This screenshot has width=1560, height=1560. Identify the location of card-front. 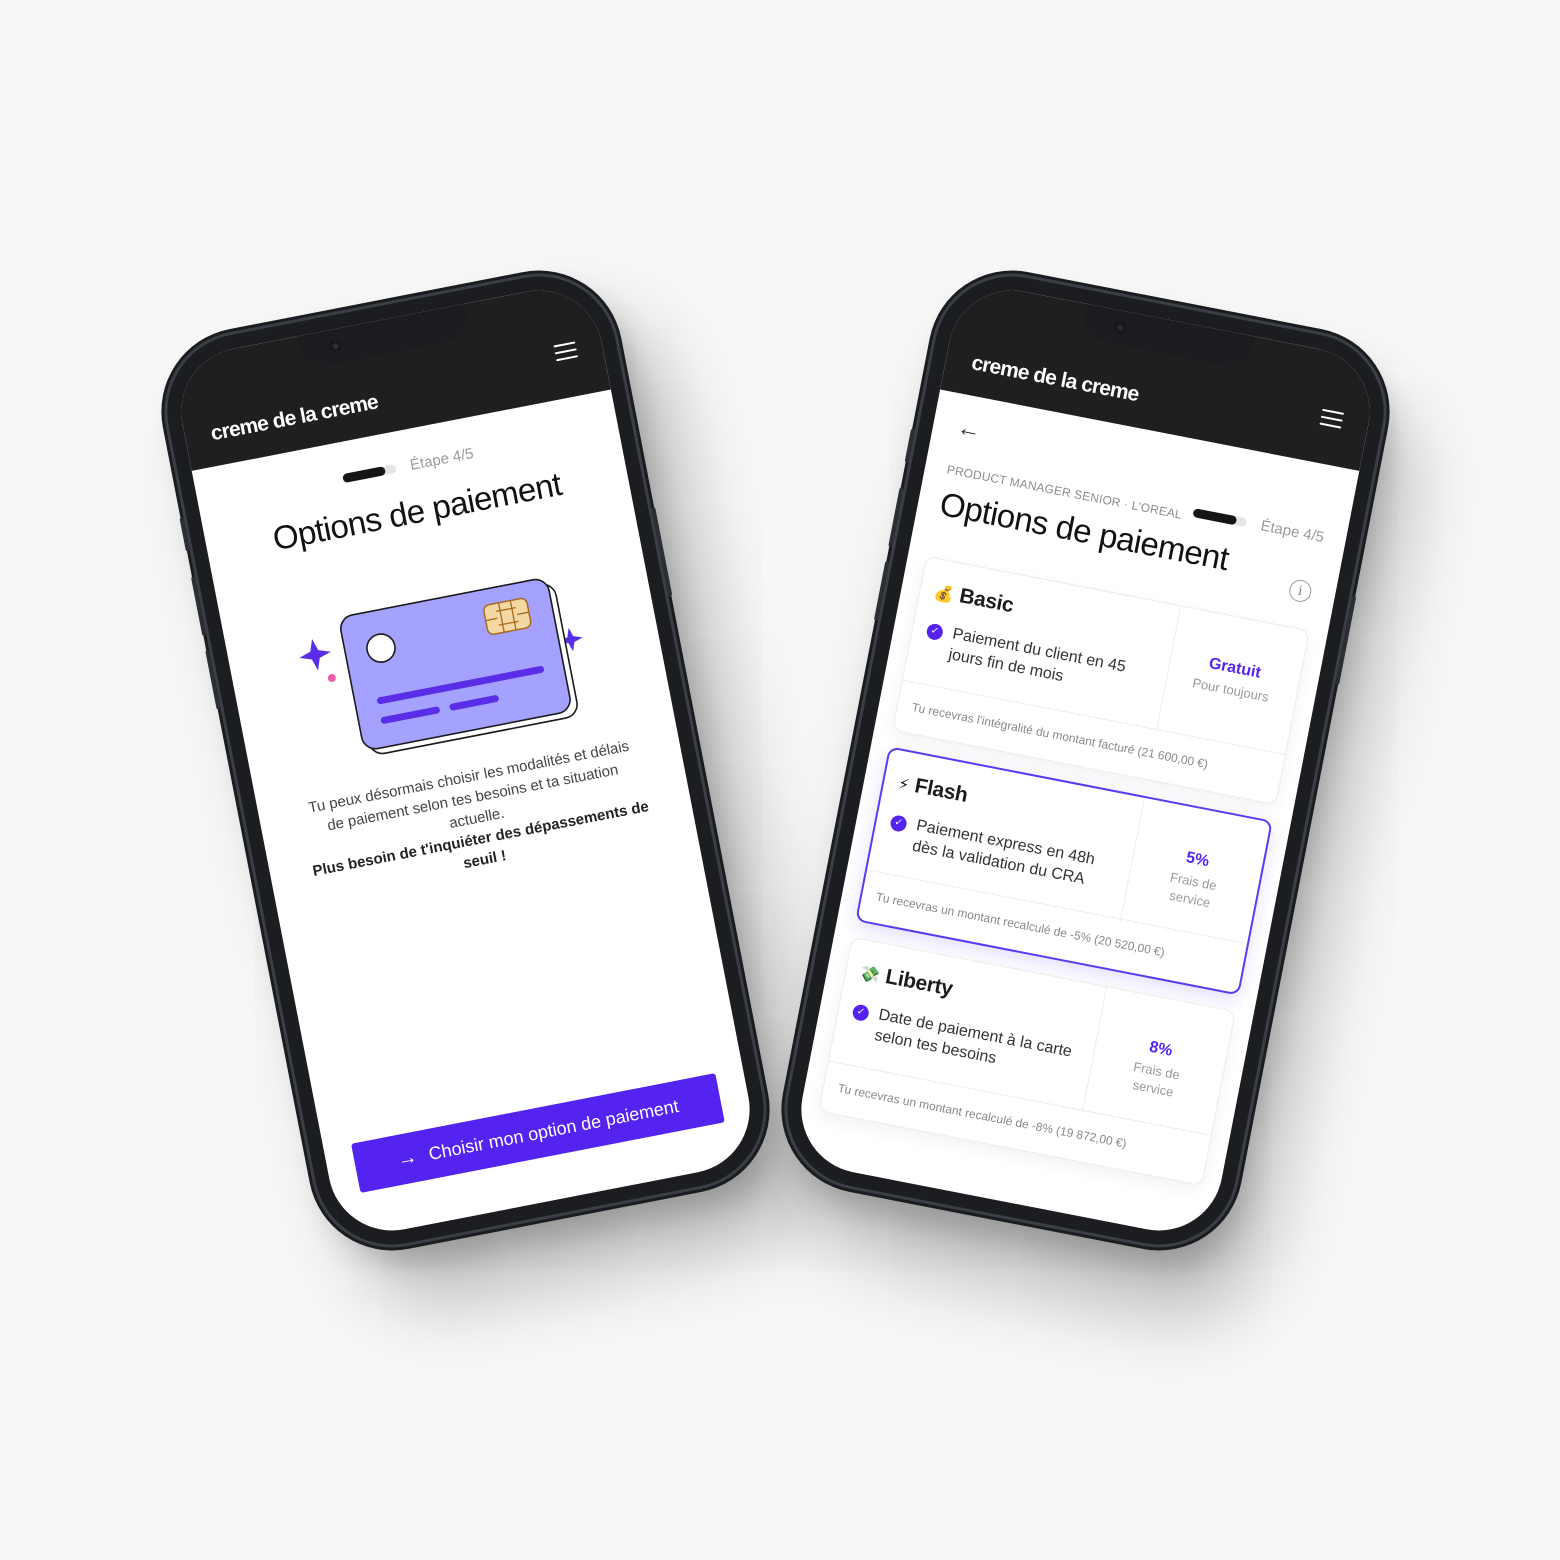
(455, 664).